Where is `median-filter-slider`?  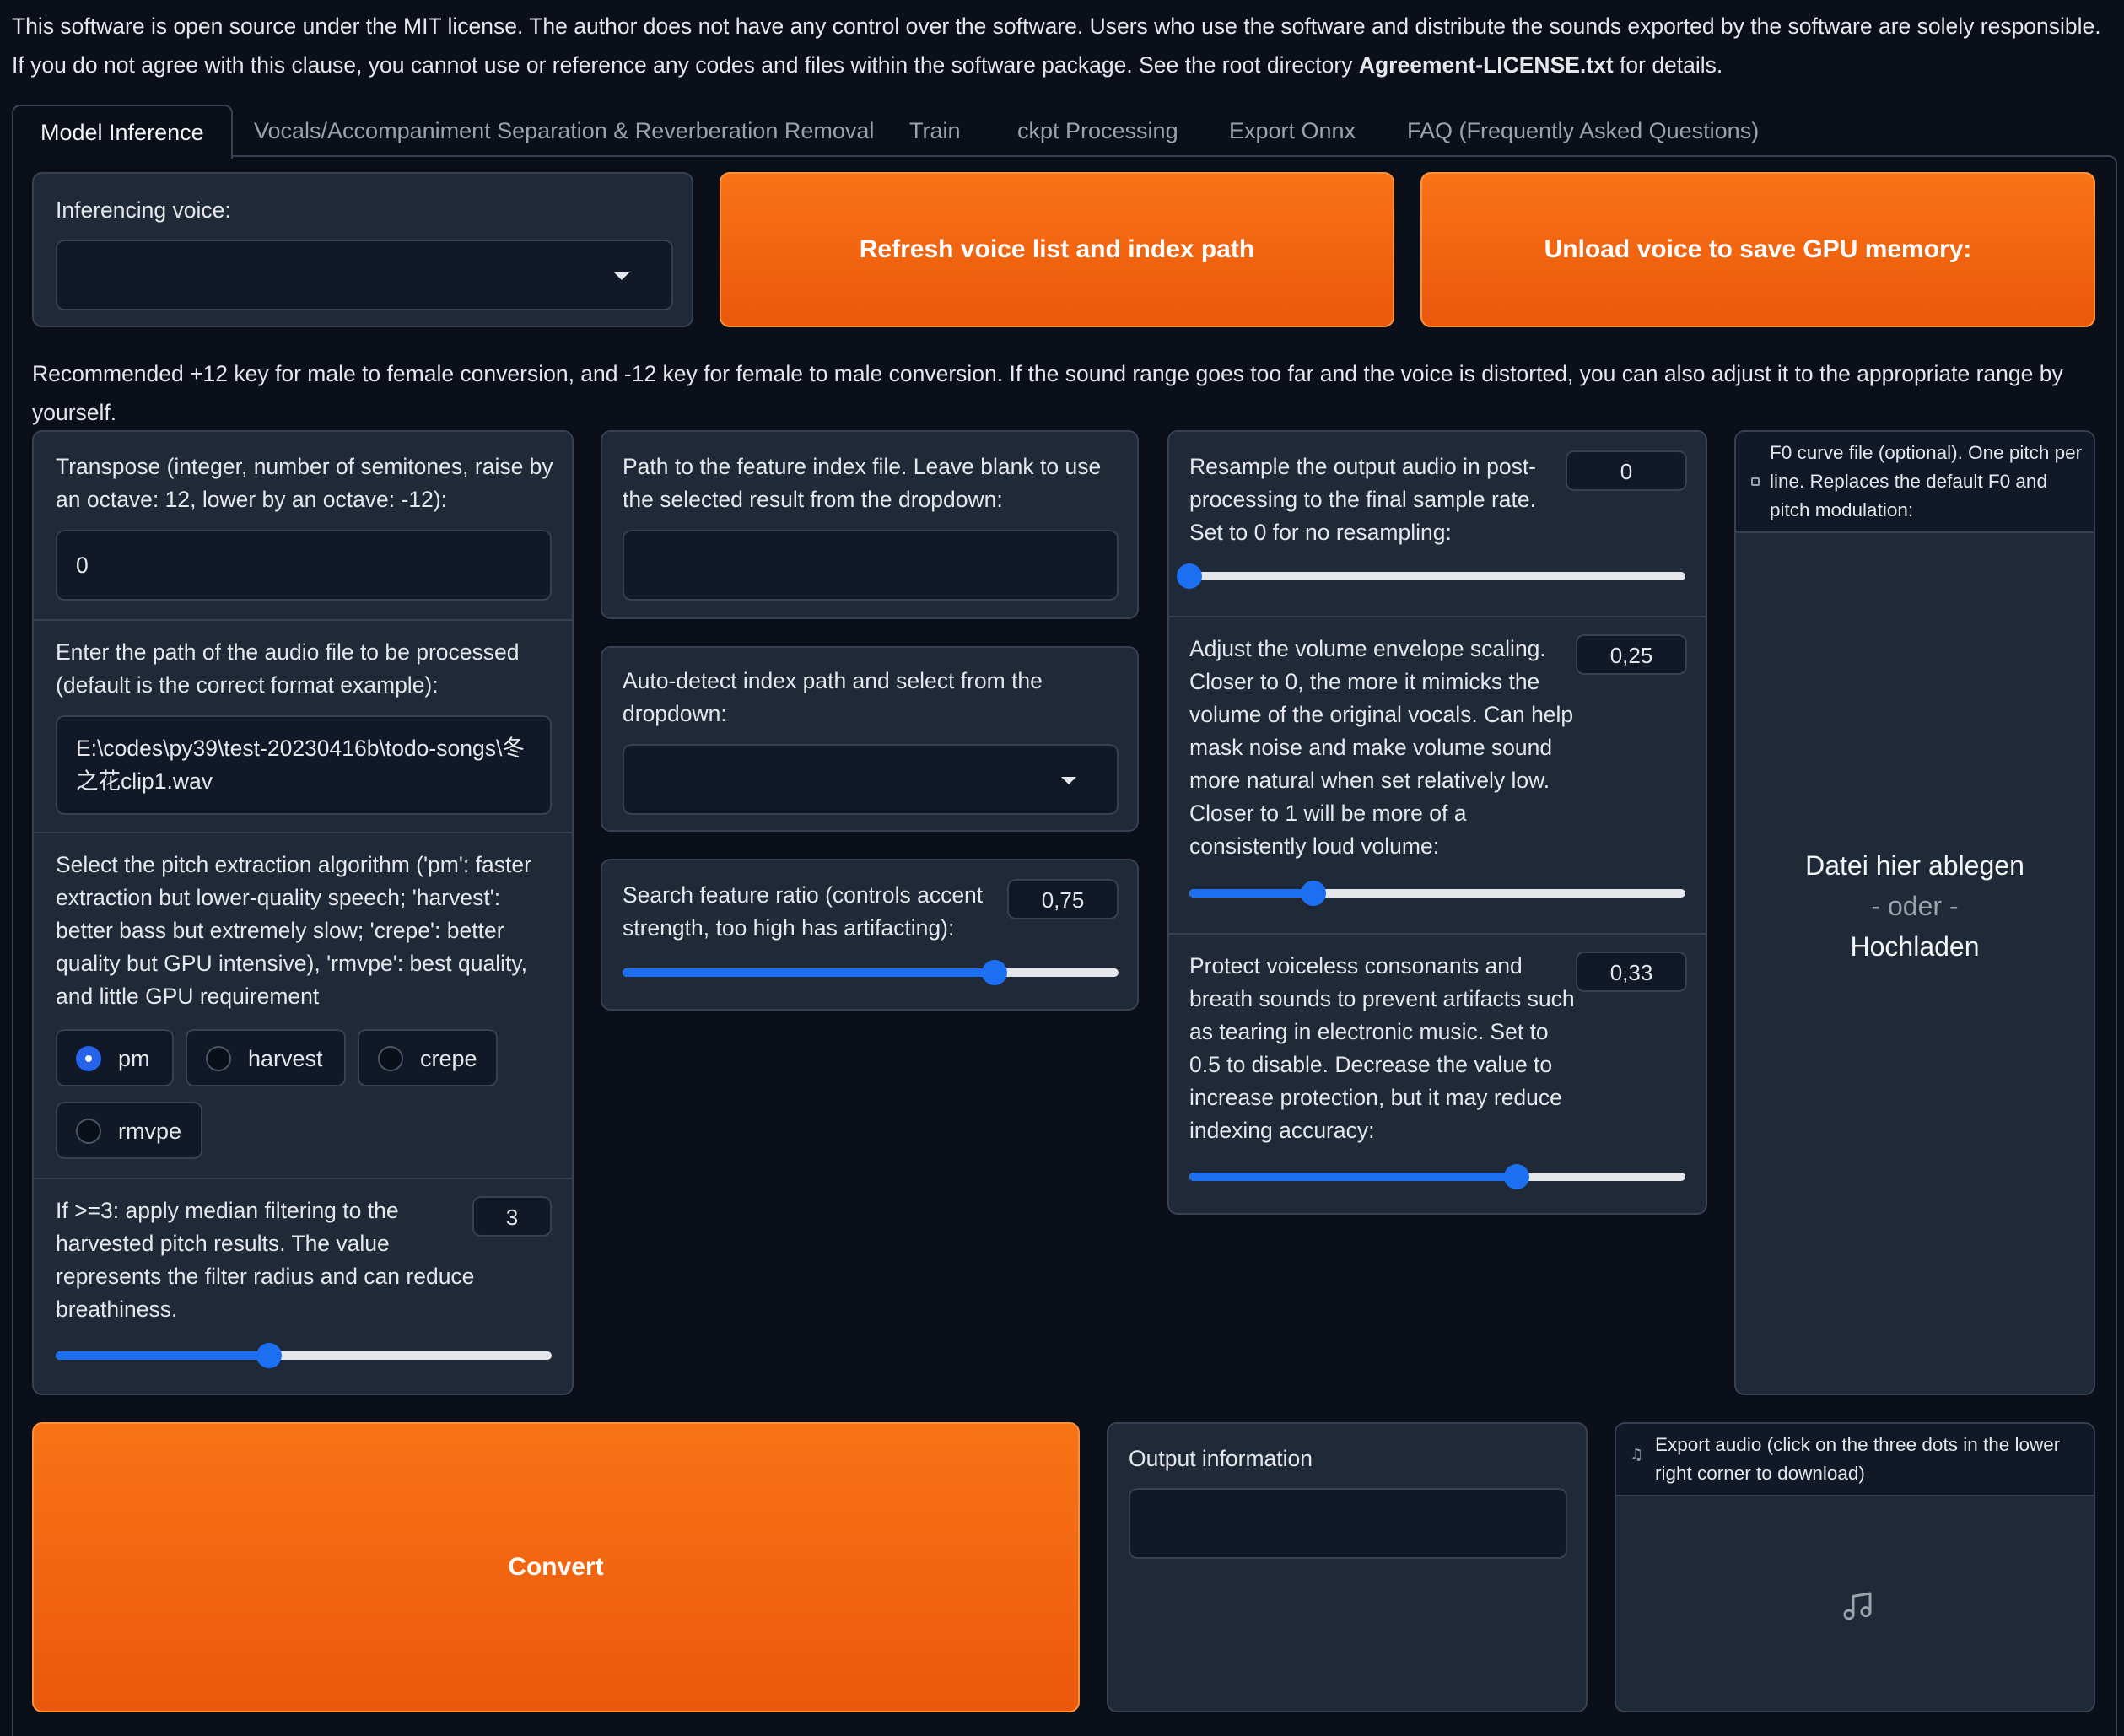 median-filter-slider is located at coordinates (304, 1356).